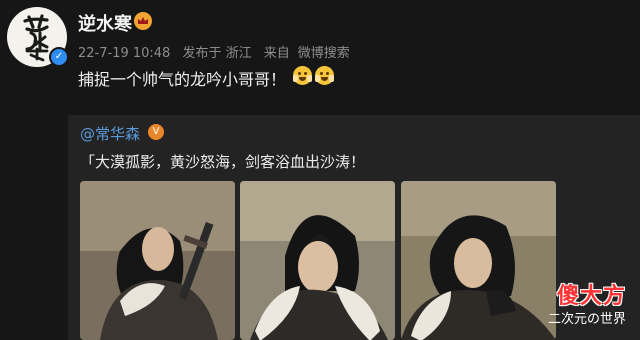  Describe the element at coordinates (276, 53) in the screenshot. I see `post-source-prefix: 来自` at that location.